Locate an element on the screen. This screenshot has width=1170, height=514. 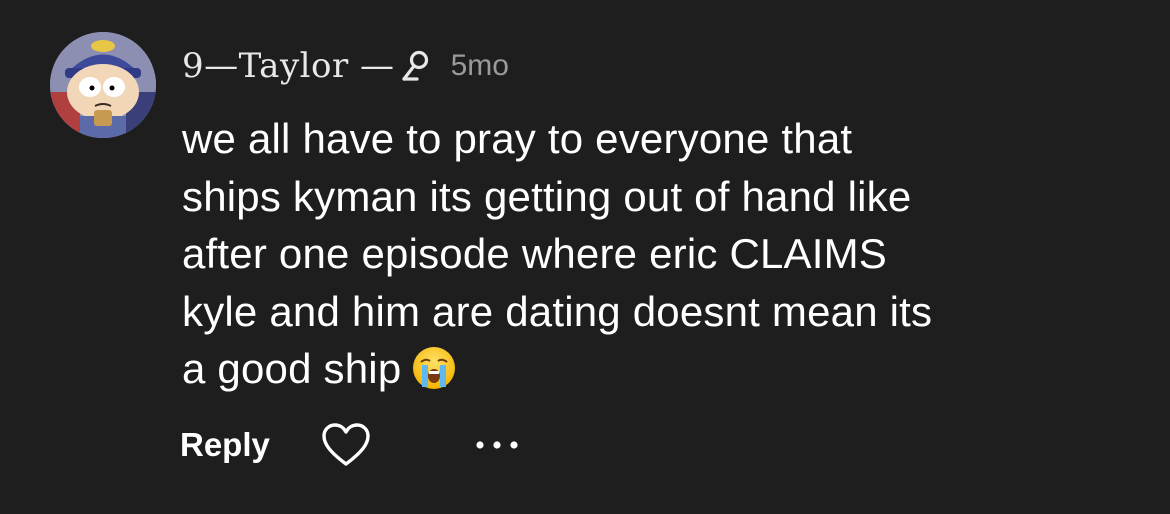
username: 9—Taylor — is located at coordinates (288, 66).